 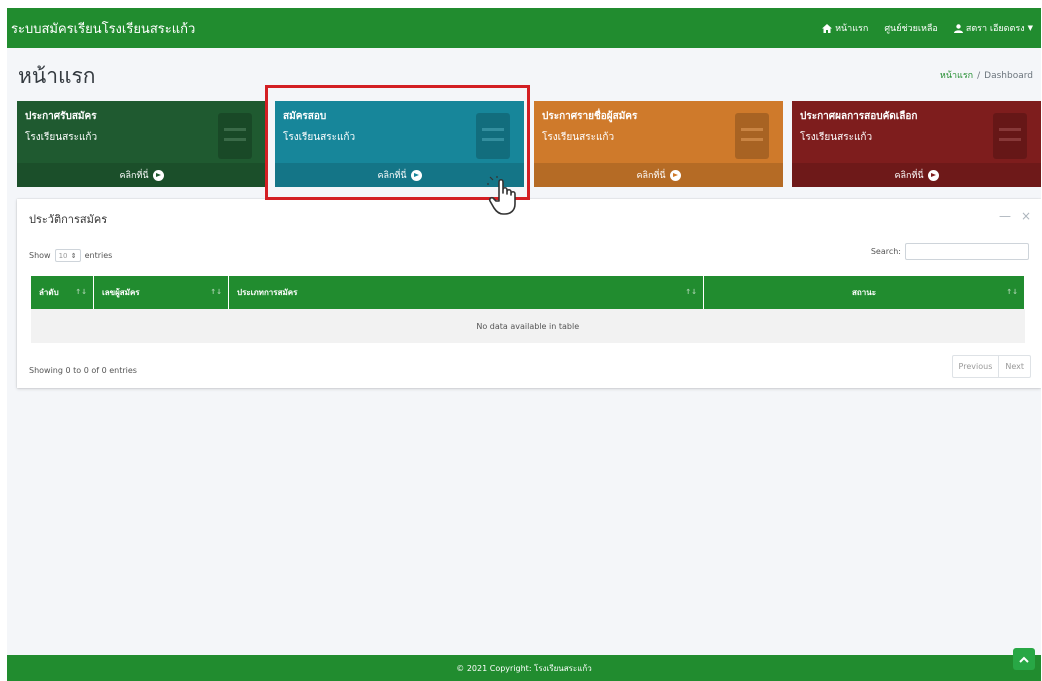 I want to click on table-row: No data available in table, so click(x=528, y=326).